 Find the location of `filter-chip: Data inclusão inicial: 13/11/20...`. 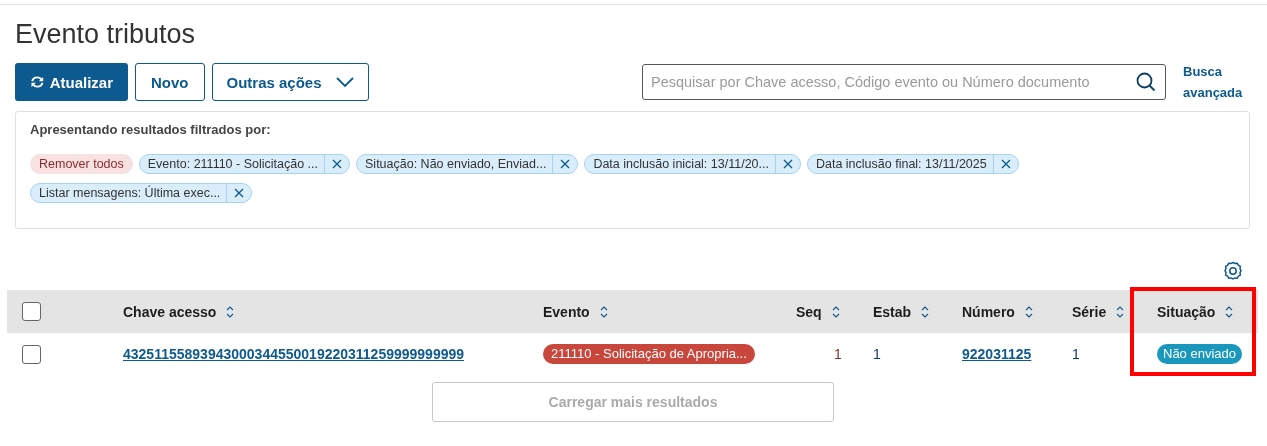

filter-chip: Data inclusão inicial: 13/11/20... is located at coordinates (692, 164).